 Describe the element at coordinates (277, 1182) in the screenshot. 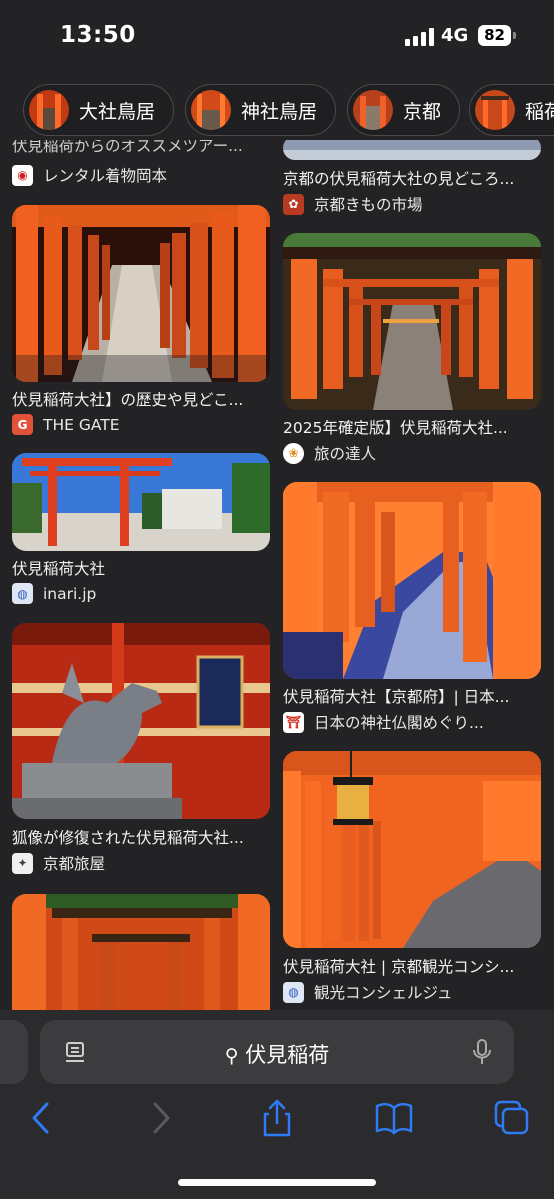

I see `home-indicator` at that location.